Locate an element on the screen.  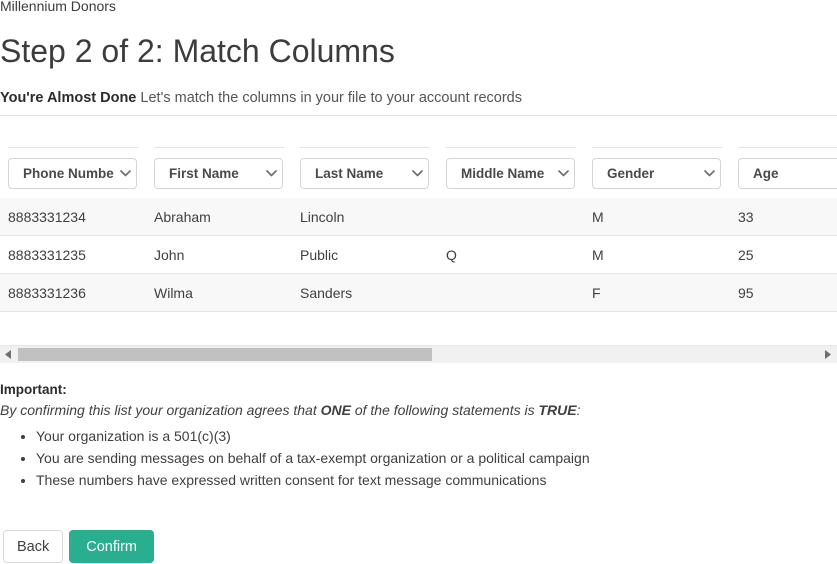
back-button: Back is located at coordinates (33, 546).